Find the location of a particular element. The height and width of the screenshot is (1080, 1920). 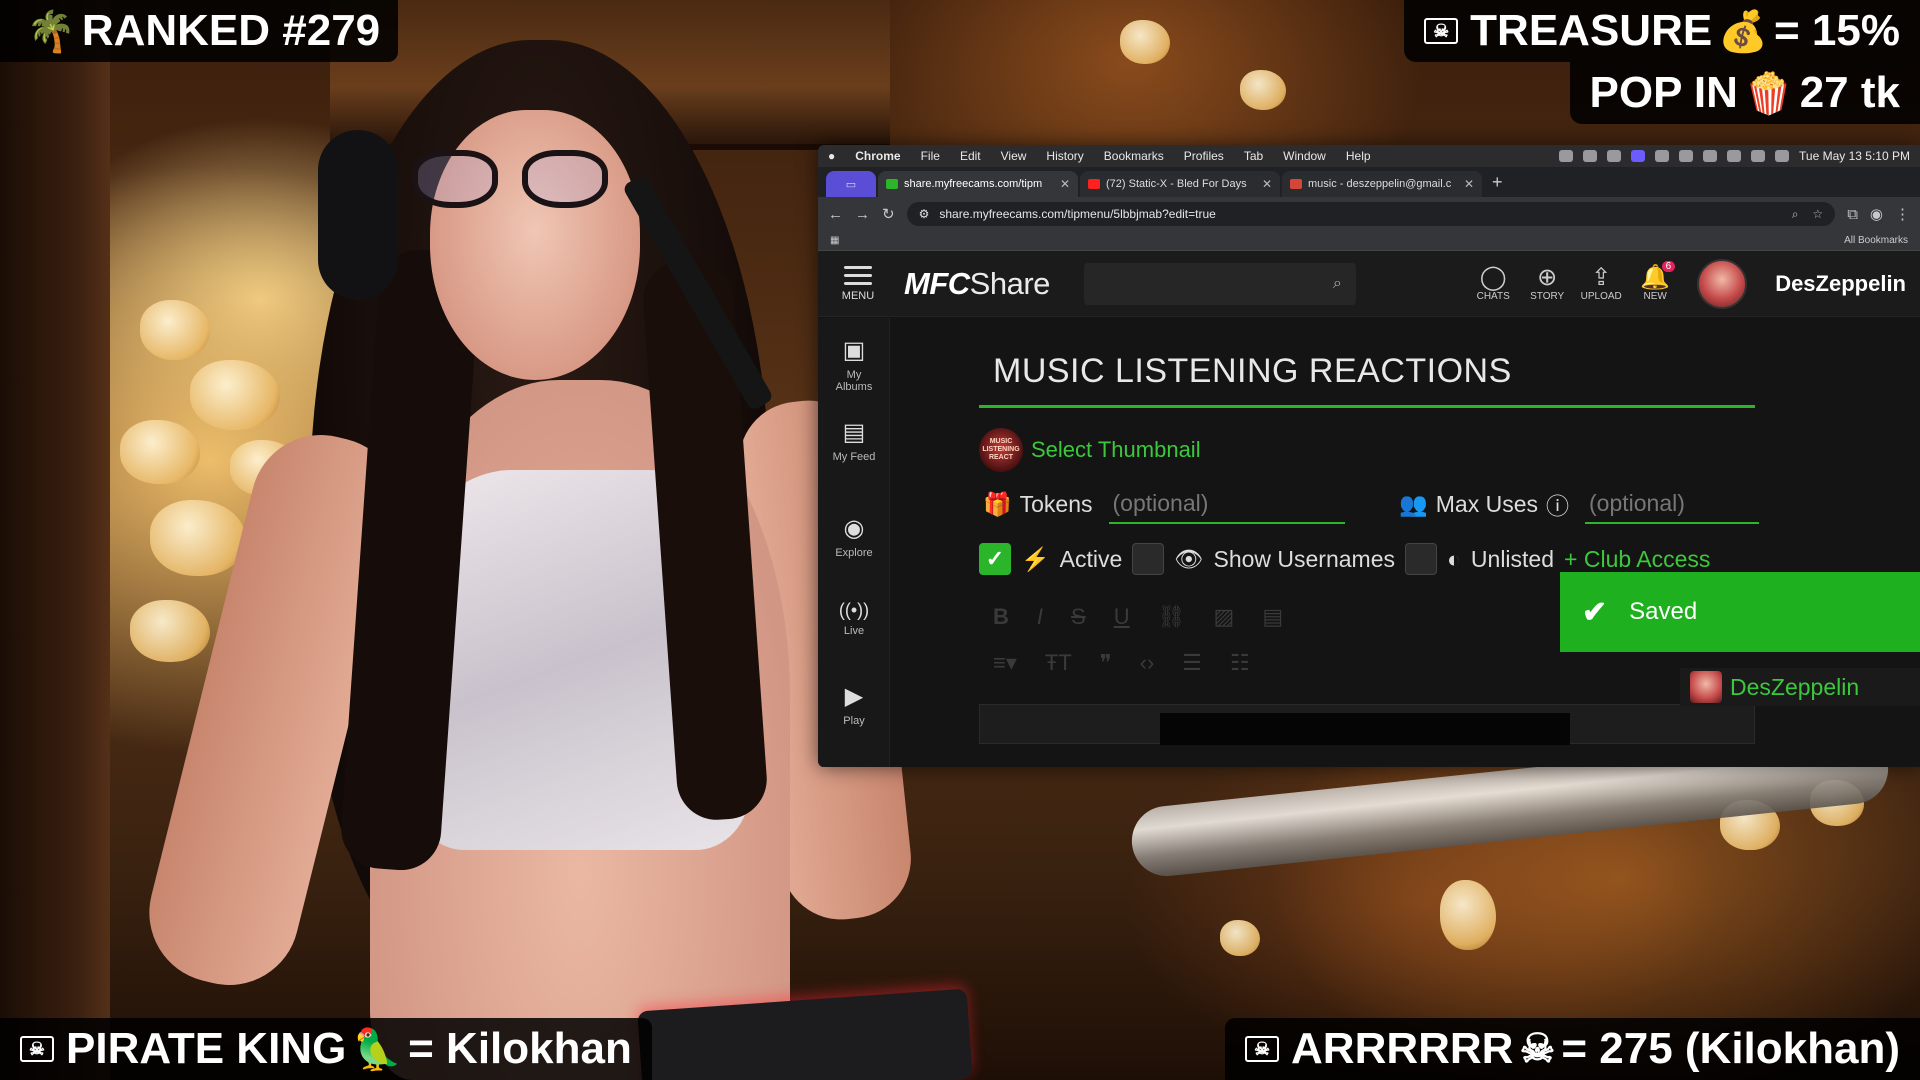

popcorn-kernel is located at coordinates (1240, 938).